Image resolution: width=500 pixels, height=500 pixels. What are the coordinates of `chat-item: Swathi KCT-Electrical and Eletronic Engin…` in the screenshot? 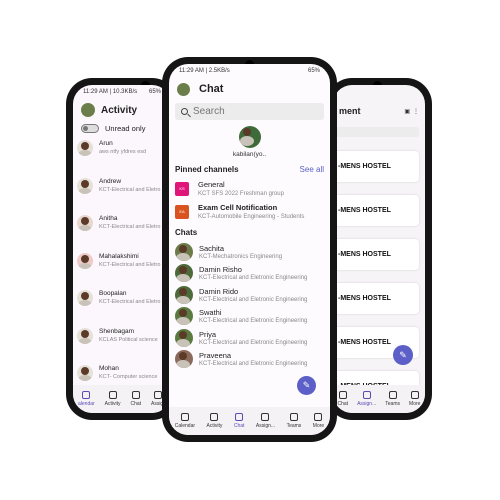 It's located at (249, 317).